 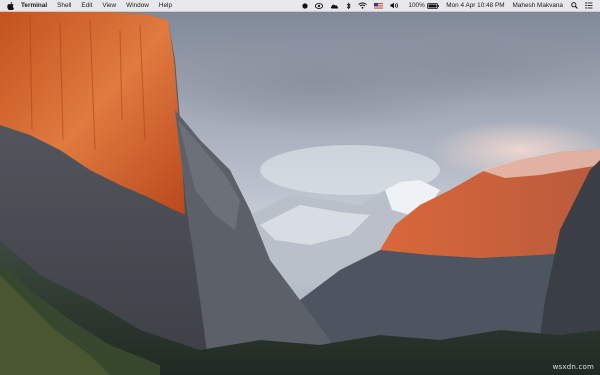 I want to click on notification-center-icon, so click(x=588, y=5).